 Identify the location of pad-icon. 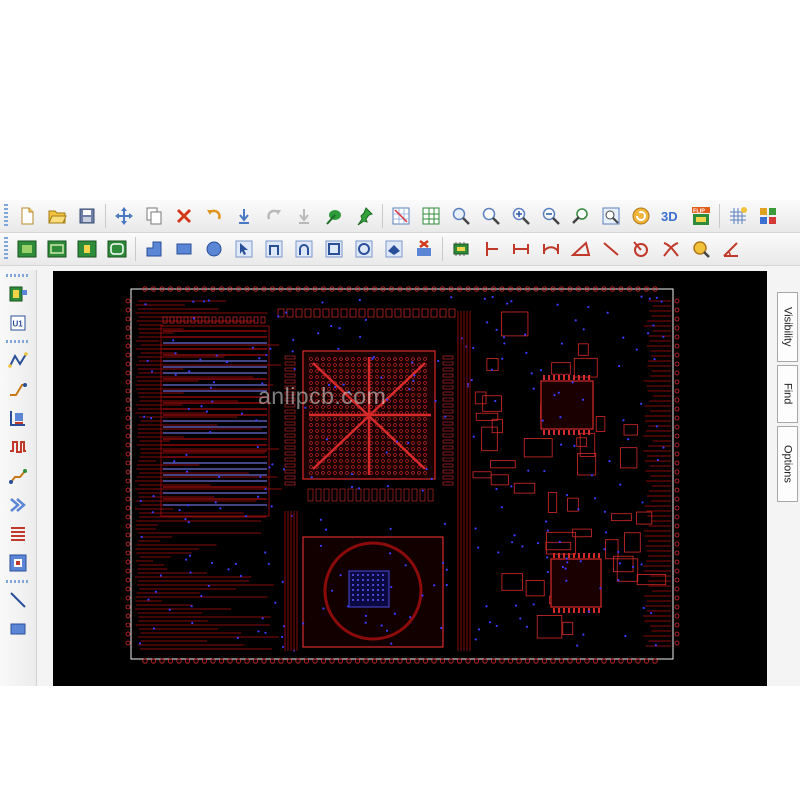
(394, 249).